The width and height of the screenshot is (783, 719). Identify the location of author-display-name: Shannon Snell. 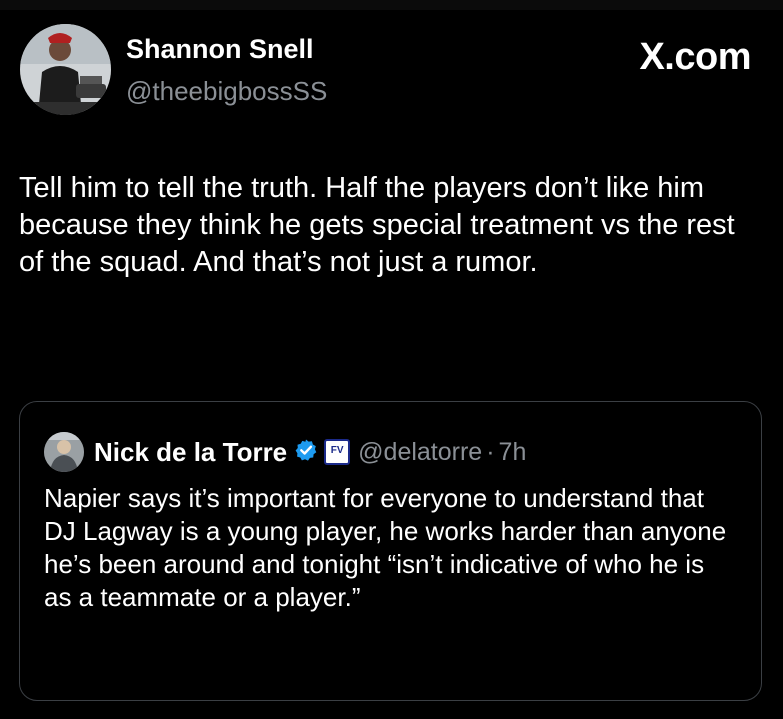
(220, 49).